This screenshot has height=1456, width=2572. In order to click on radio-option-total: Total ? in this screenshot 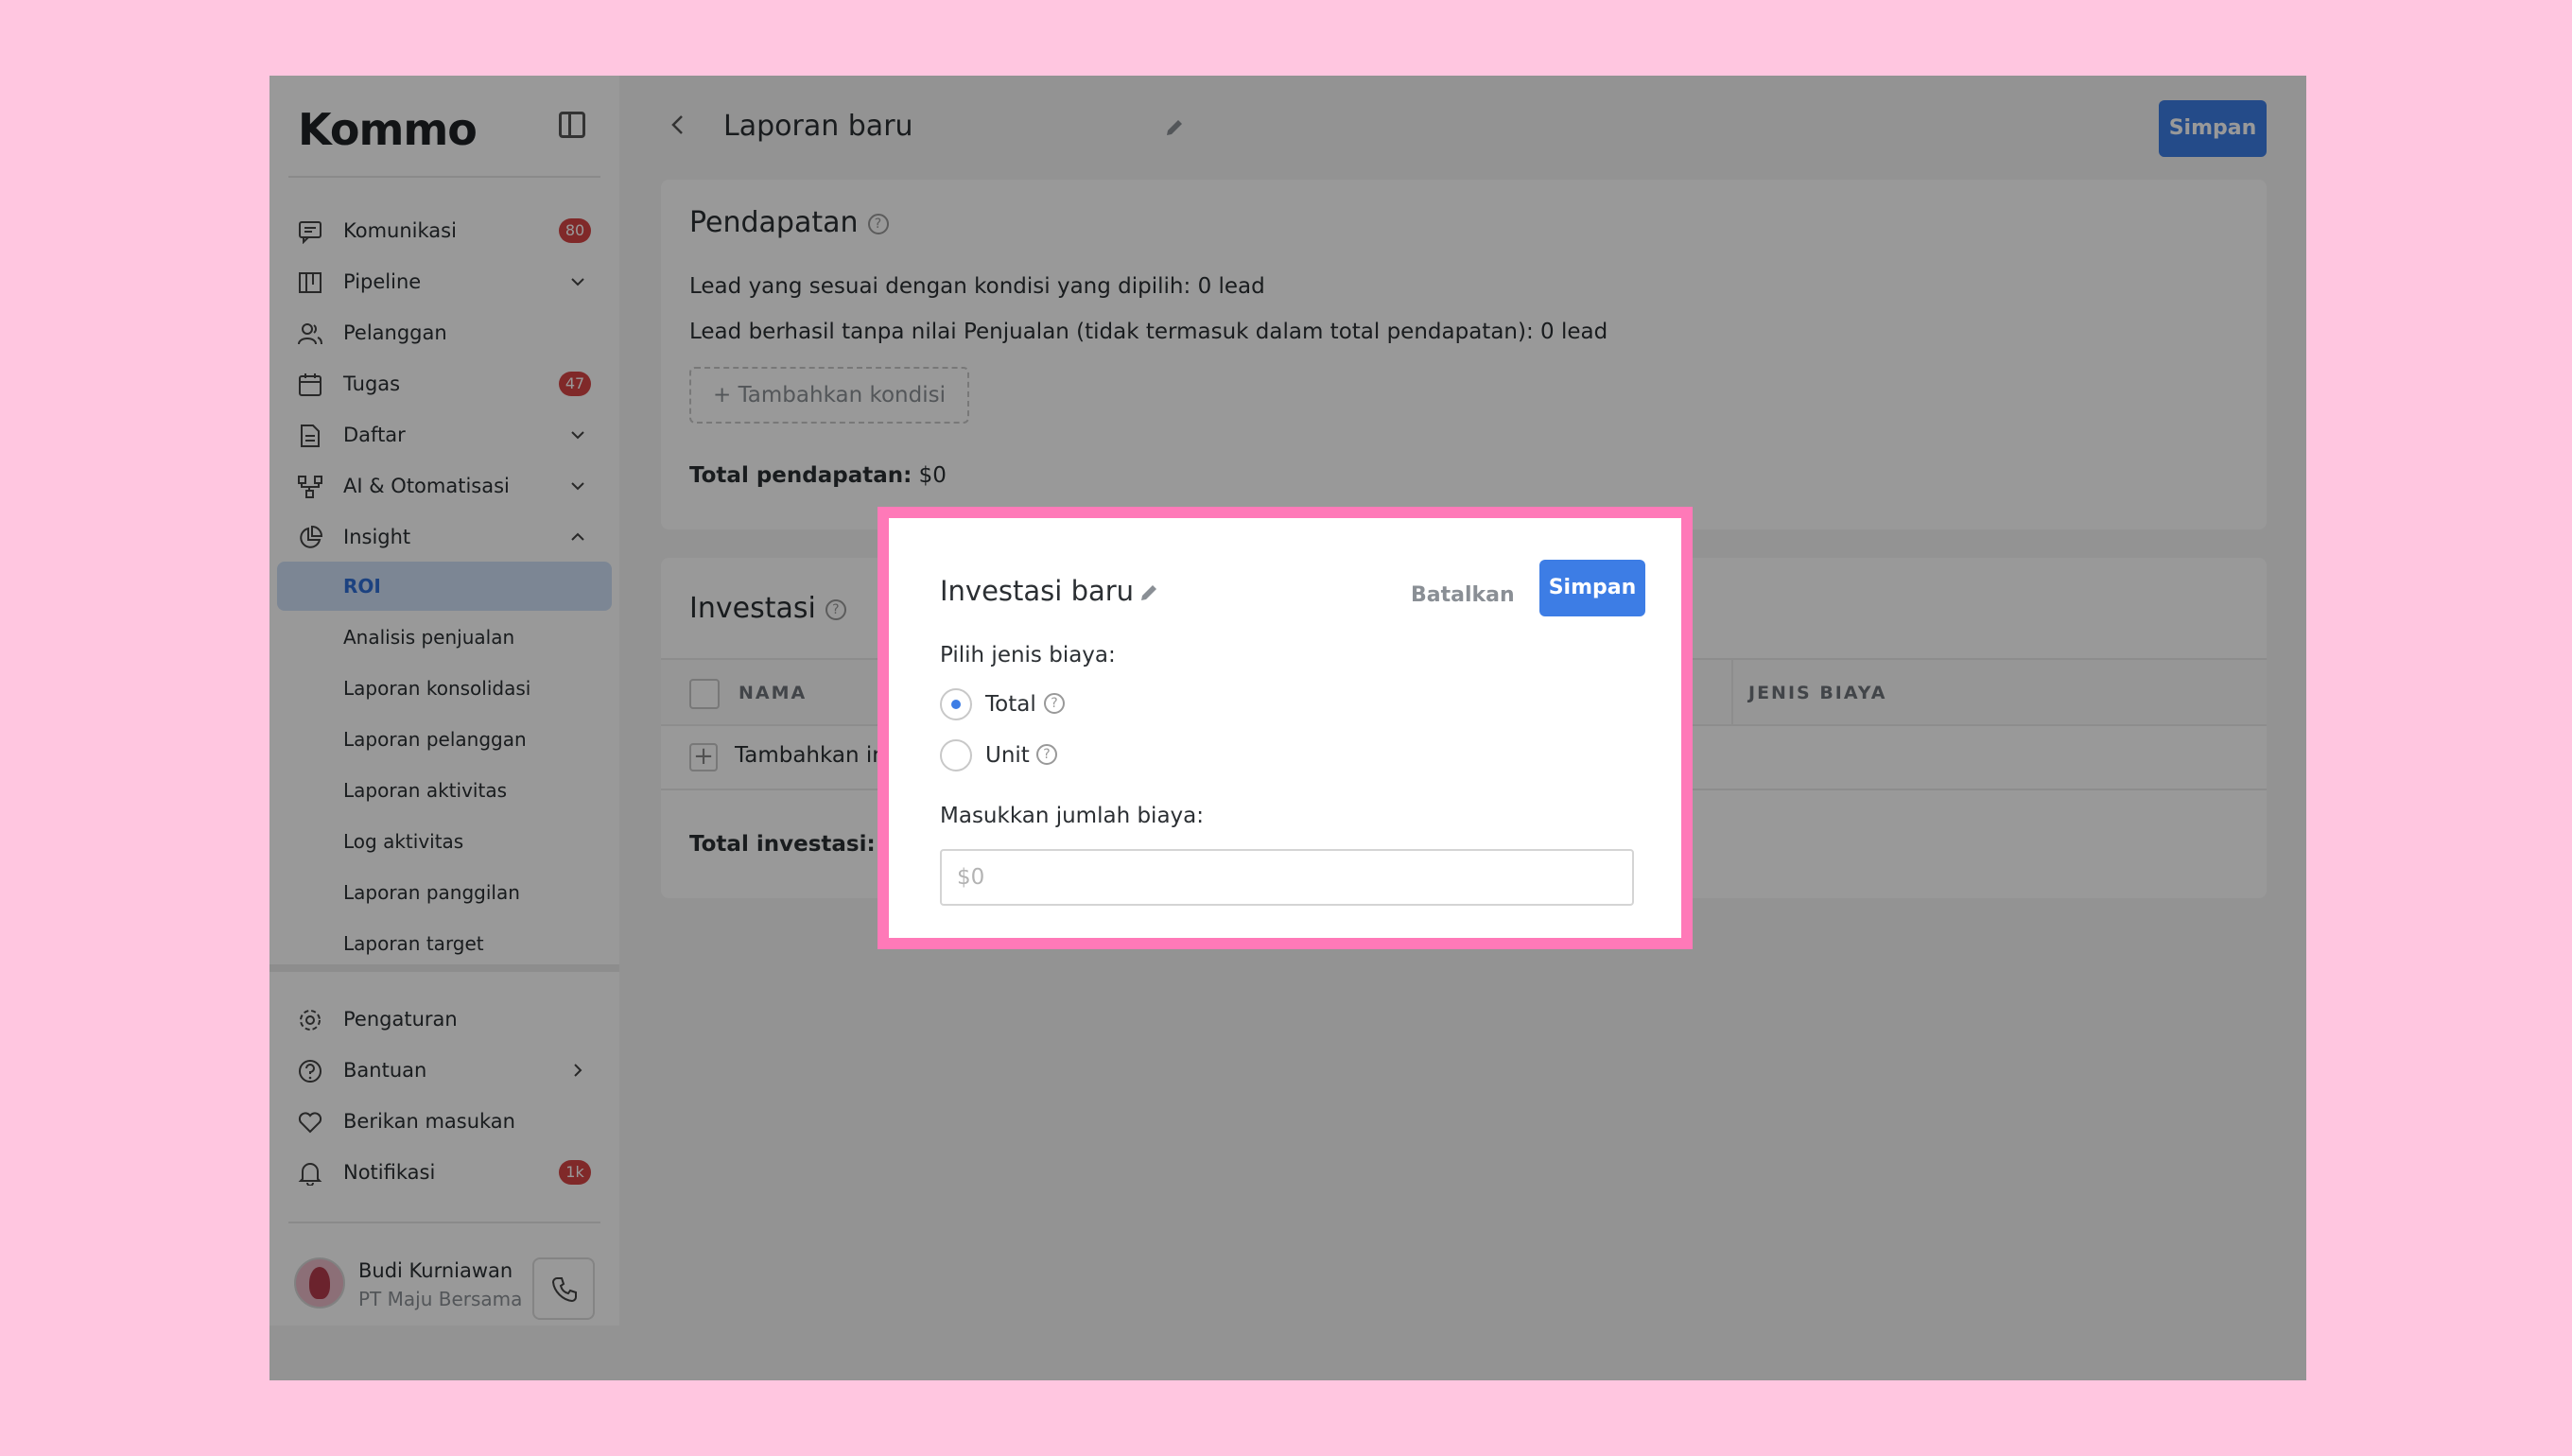, I will do `click(1034, 705)`.